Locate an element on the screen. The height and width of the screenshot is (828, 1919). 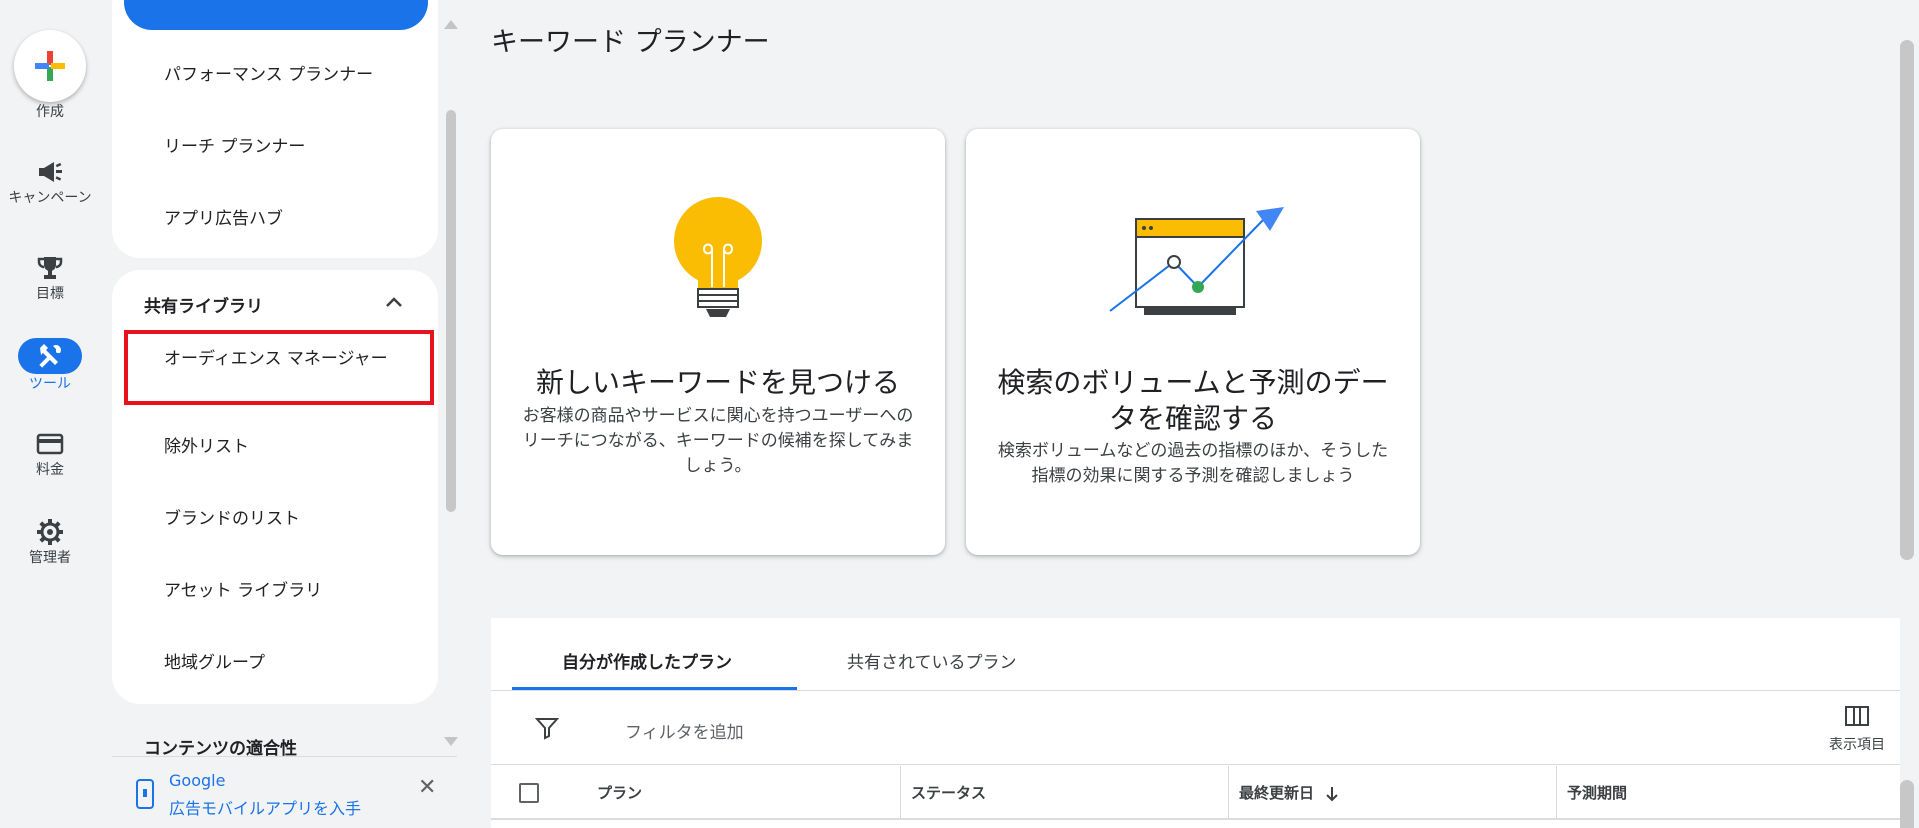
nav-item-exclusion-lists: 除外リスト is located at coordinates (206, 444).